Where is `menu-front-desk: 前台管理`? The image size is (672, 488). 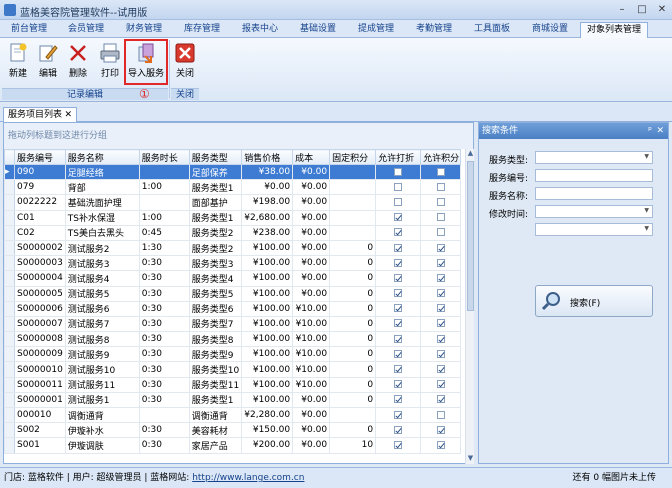
menu-front-desk: 前台管理 is located at coordinates (29, 30).